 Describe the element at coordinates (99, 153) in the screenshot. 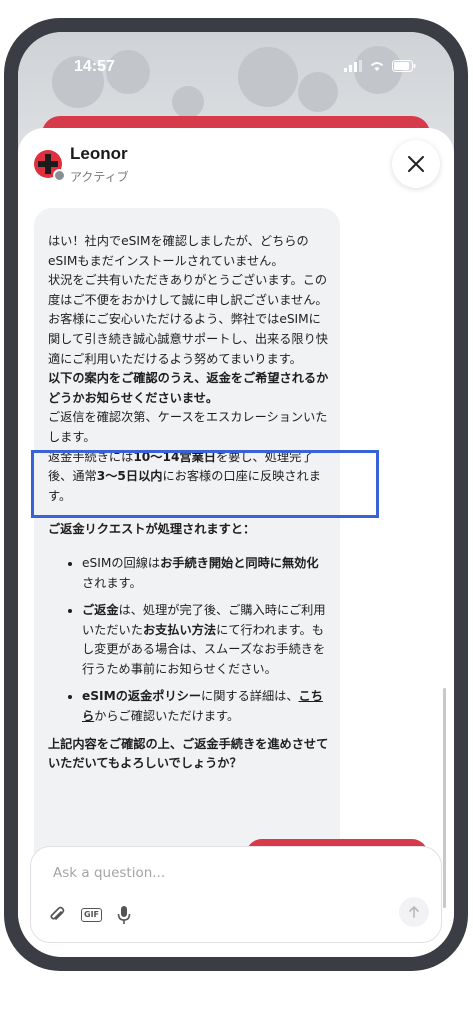

I see `agent-name: Leonor` at that location.